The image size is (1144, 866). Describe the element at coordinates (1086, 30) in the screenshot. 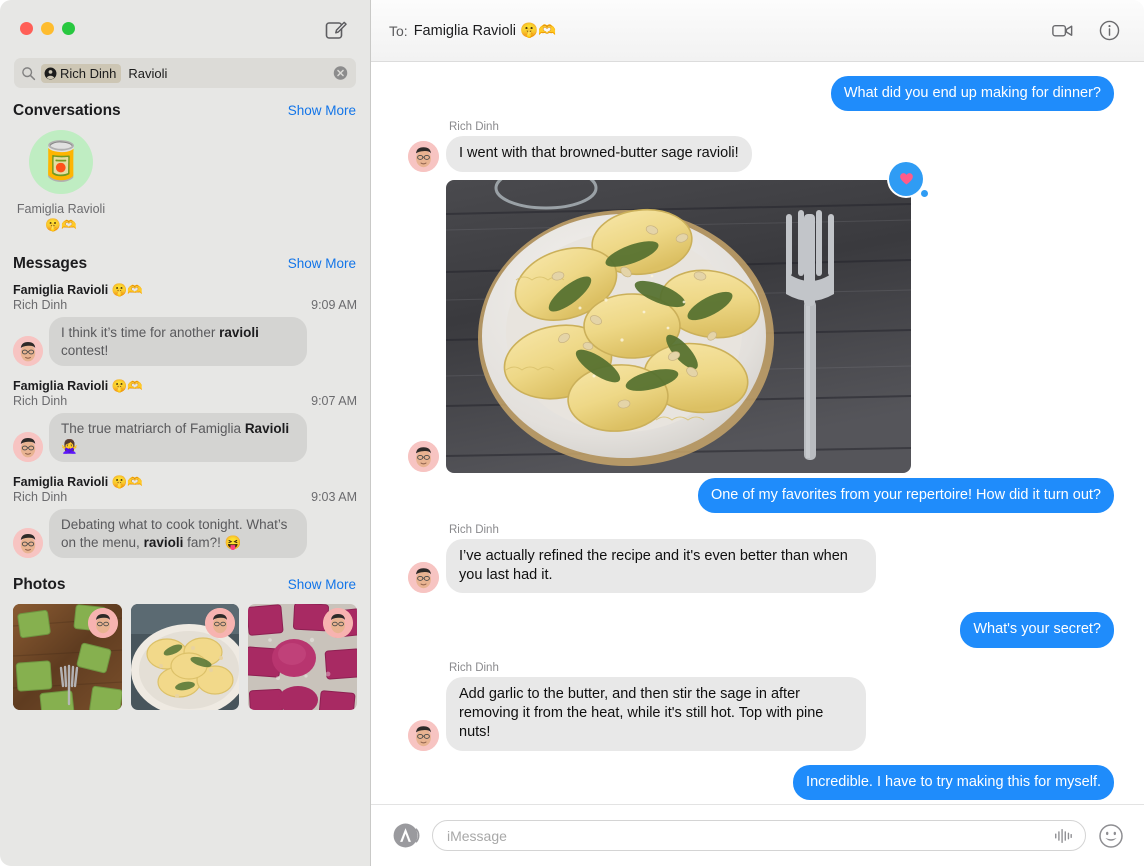

I see `header-actions` at that location.